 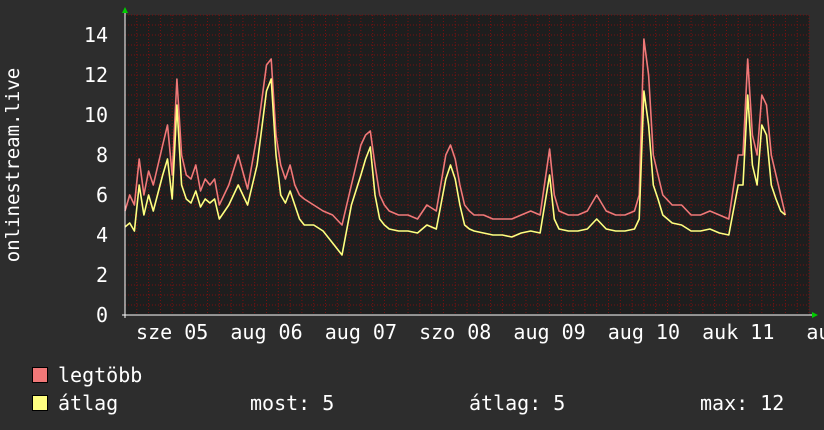 What do you see at coordinates (102, 315) in the screenshot?
I see `y-tick-label: 0` at bounding box center [102, 315].